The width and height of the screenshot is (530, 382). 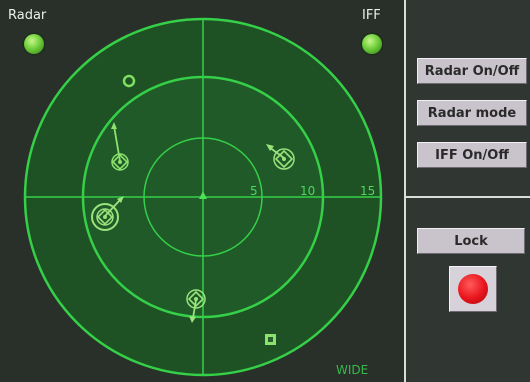 What do you see at coordinates (472, 155) in the screenshot?
I see `iff-onoff-button: IFF On/Off` at bounding box center [472, 155].